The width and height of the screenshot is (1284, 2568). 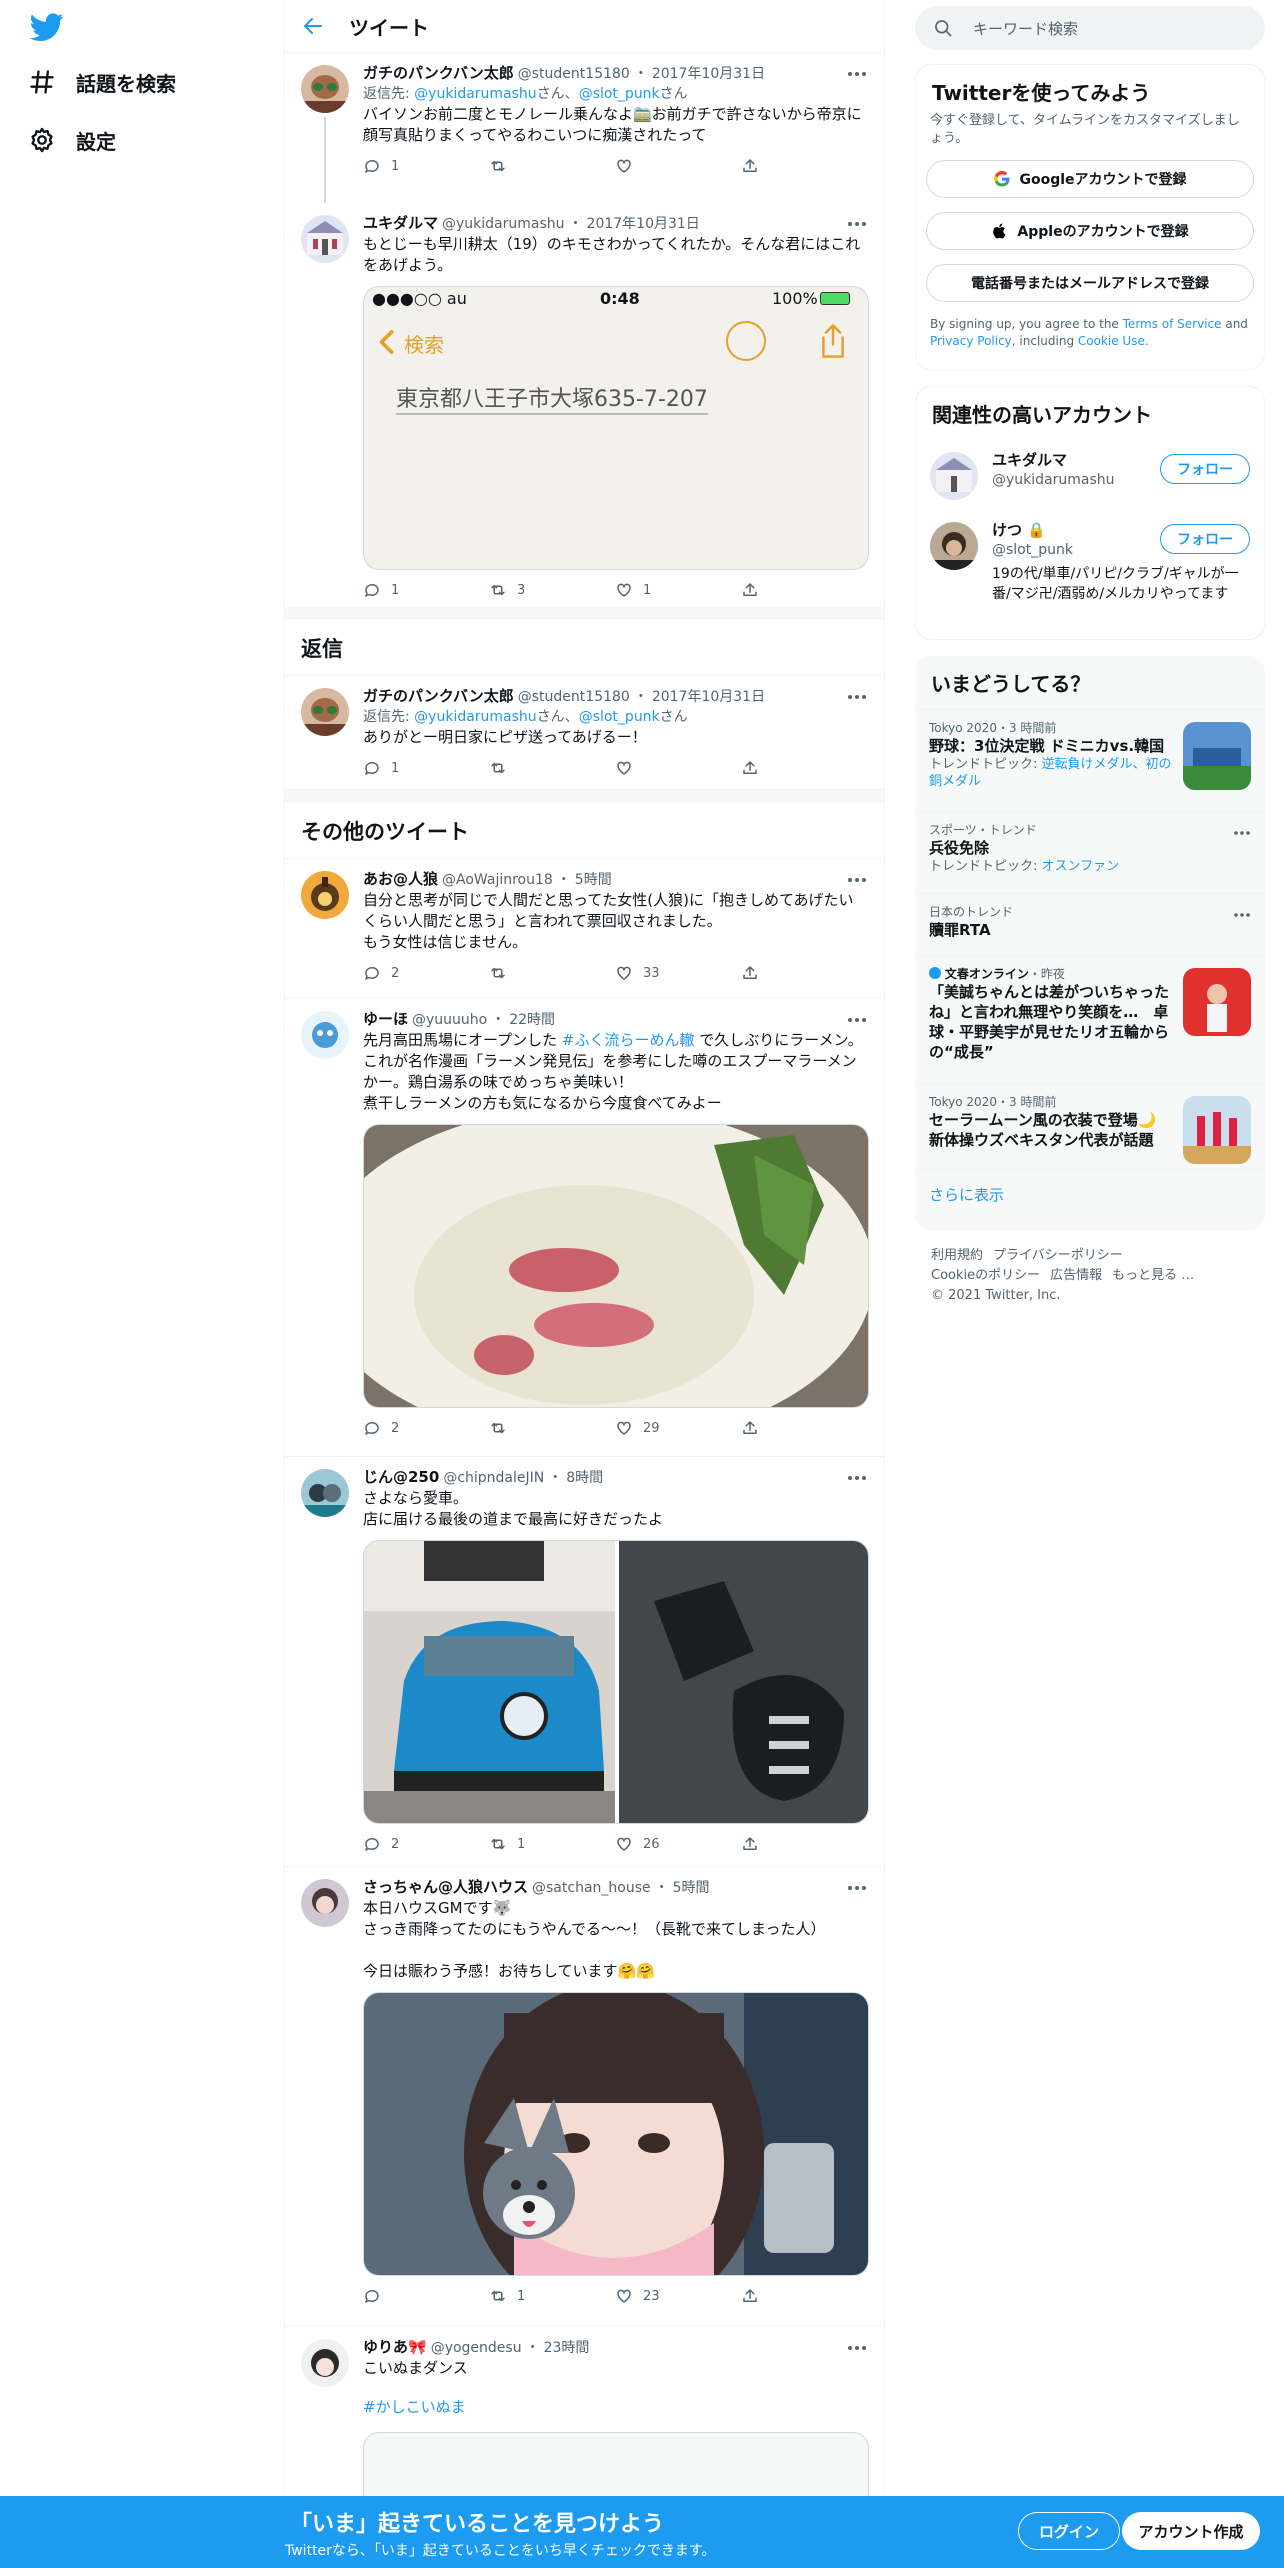 What do you see at coordinates (313, 26) in the screenshot?
I see `back-arrow-icon` at bounding box center [313, 26].